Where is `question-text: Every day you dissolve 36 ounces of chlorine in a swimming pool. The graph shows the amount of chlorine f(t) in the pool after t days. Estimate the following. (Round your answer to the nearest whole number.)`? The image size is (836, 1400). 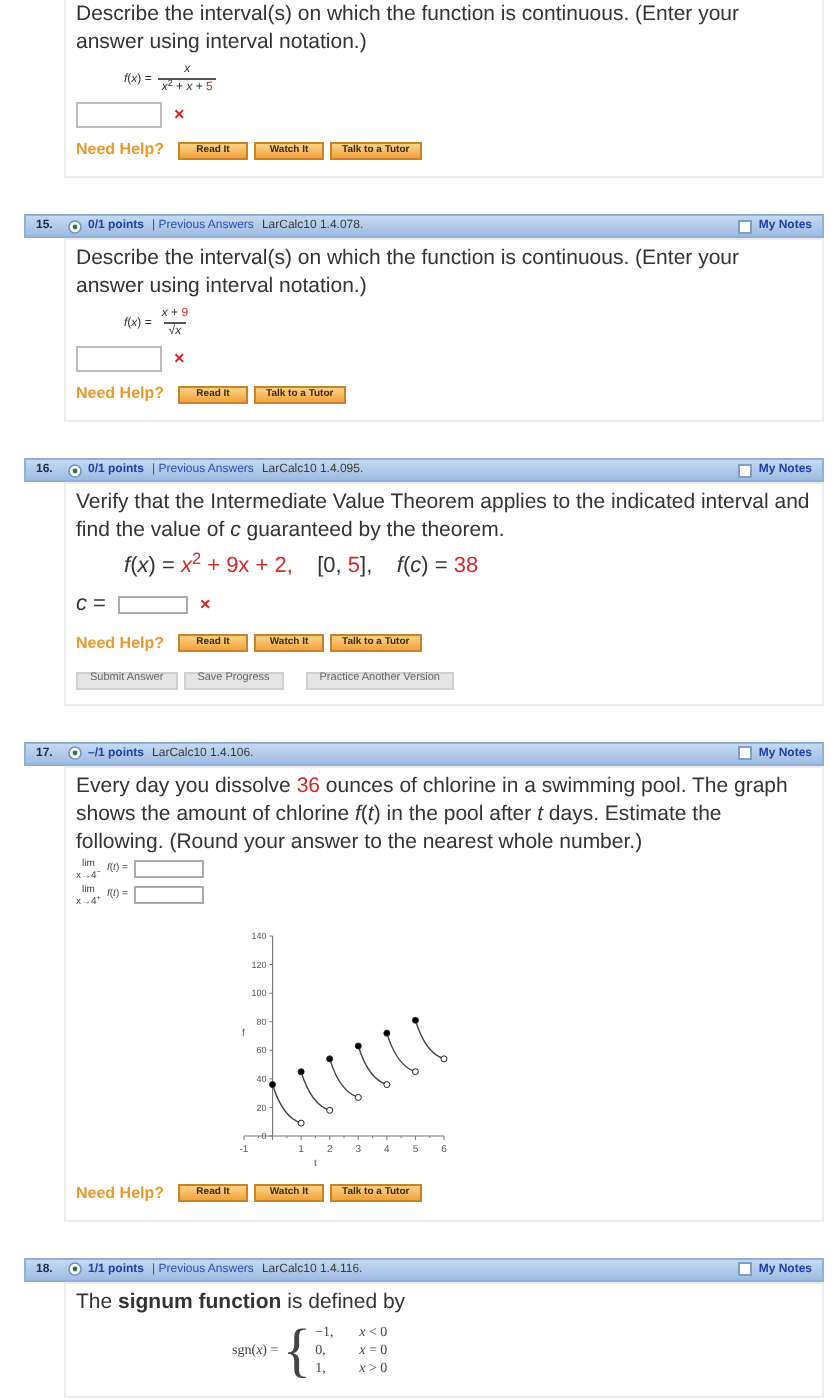 question-text: Every day you dissolve 36 ounces of chlorine in a swimming pool. The graph shows the amount of chlorine f(t) in the pool after t days. Estimate the following. (Round your answer to the nearest whole number.) is located at coordinates (433, 813).